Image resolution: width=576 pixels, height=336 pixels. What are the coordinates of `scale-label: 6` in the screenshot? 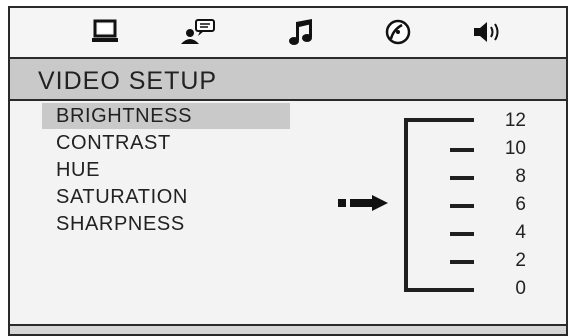 It's located at (520, 204).